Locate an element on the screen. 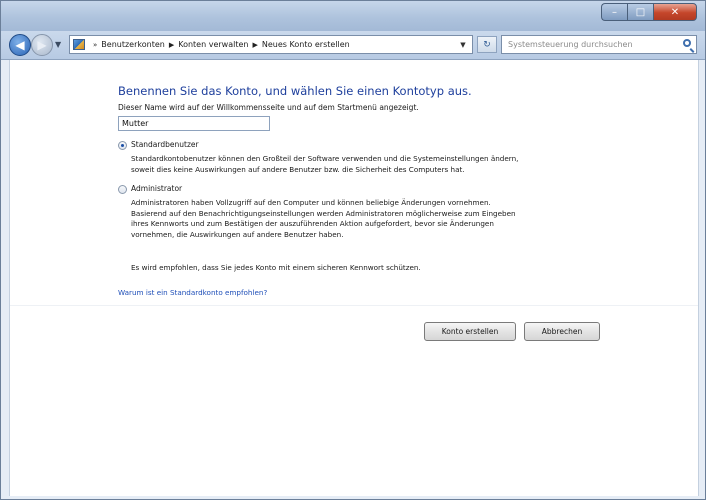  address-dropdown-icon: ▼ is located at coordinates (463, 44).